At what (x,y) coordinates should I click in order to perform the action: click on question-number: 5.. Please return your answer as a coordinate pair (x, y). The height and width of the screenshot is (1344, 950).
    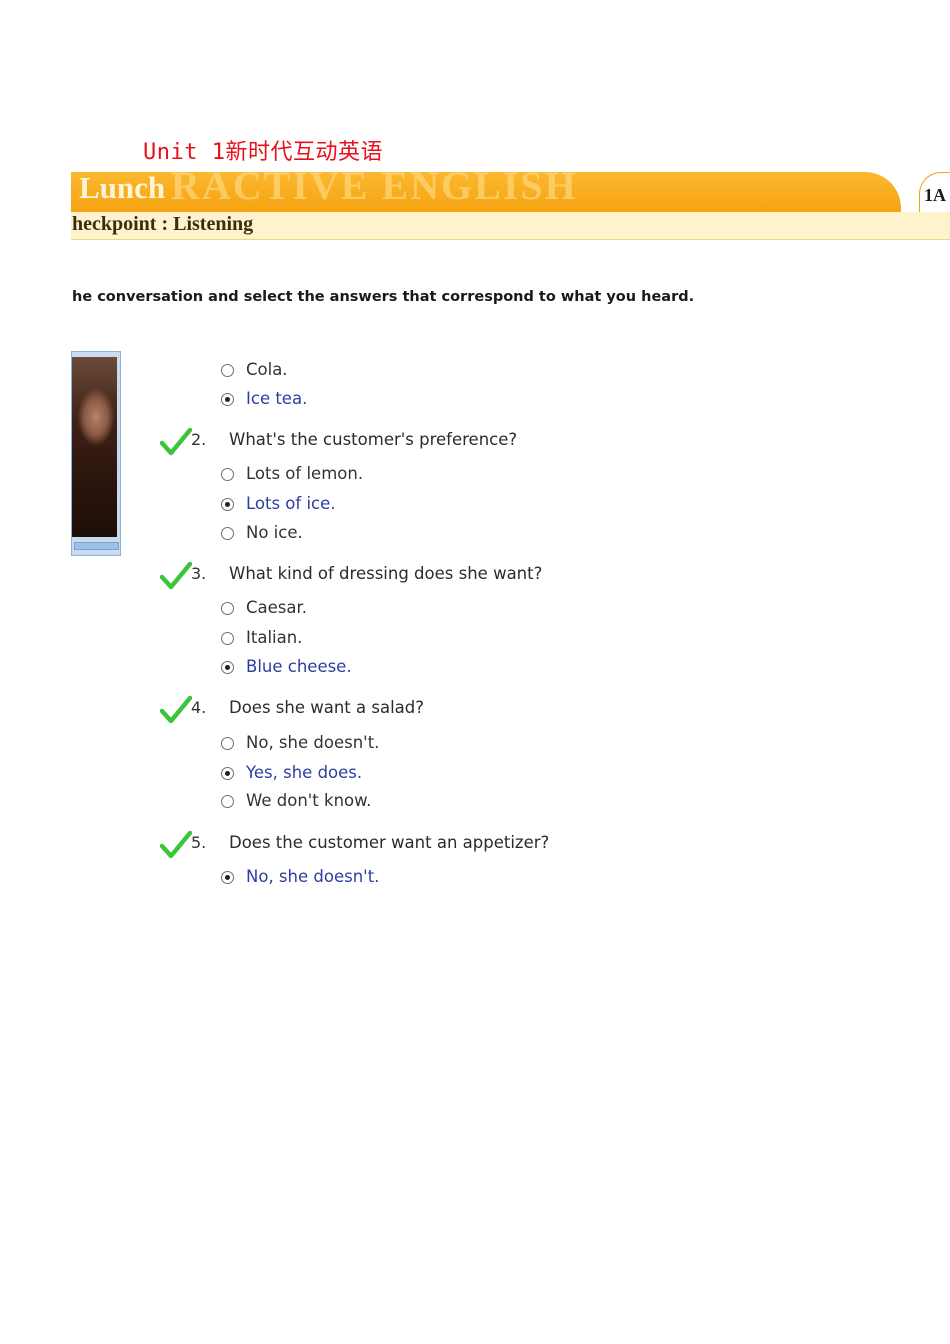
    Looking at the image, I should click on (199, 842).